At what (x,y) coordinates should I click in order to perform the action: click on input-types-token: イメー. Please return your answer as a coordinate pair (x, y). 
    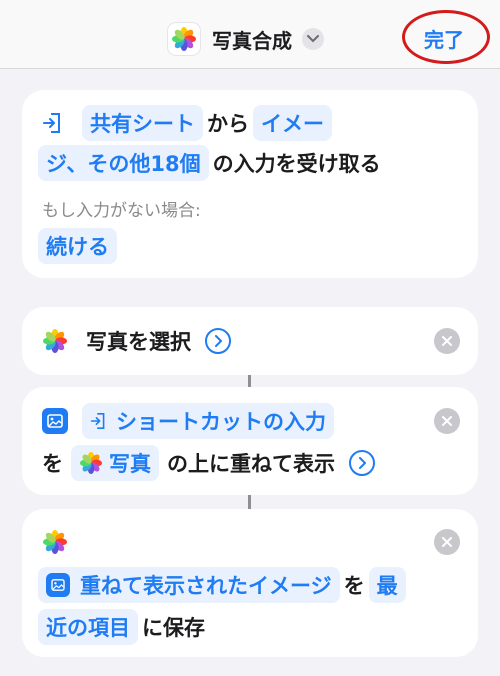
    Looking at the image, I should click on (292, 123).